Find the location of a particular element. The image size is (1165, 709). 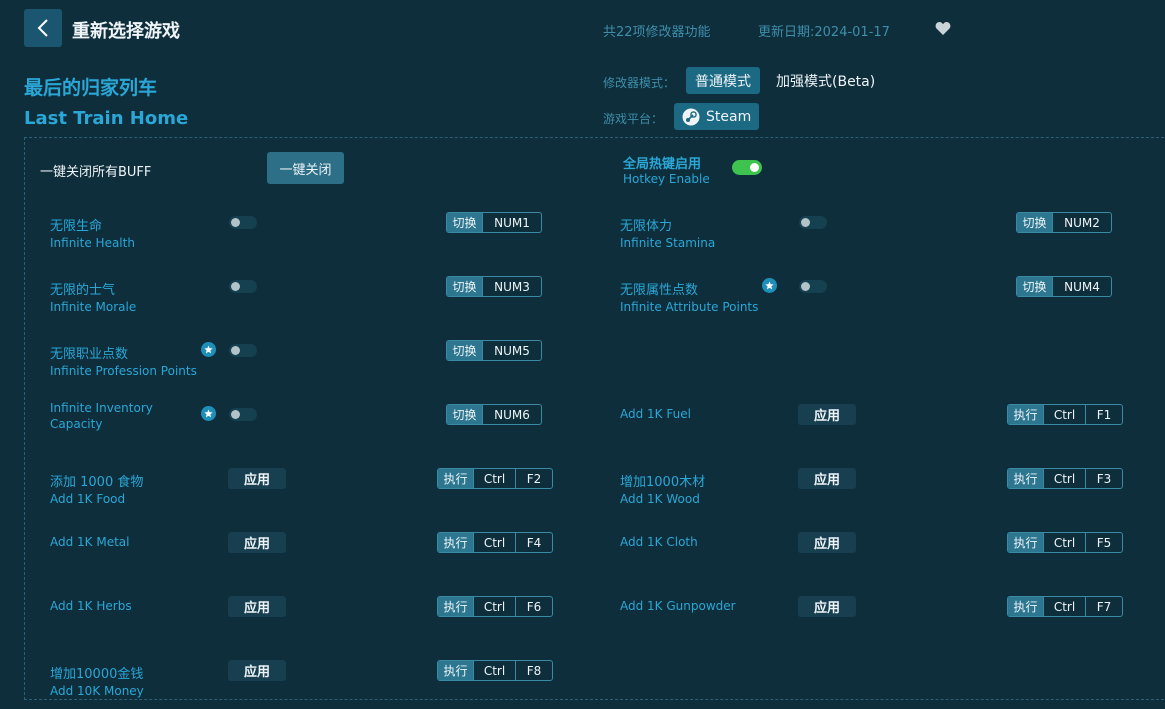

heart-icon is located at coordinates (943, 28).